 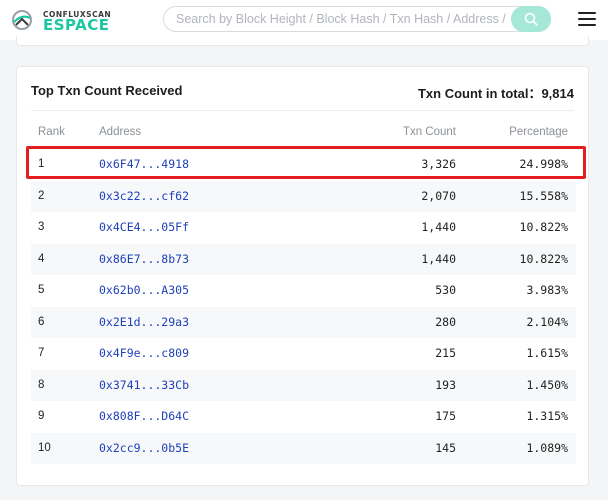 What do you see at coordinates (438, 164) in the screenshot?
I see `row-txn-count: 3,326` at bounding box center [438, 164].